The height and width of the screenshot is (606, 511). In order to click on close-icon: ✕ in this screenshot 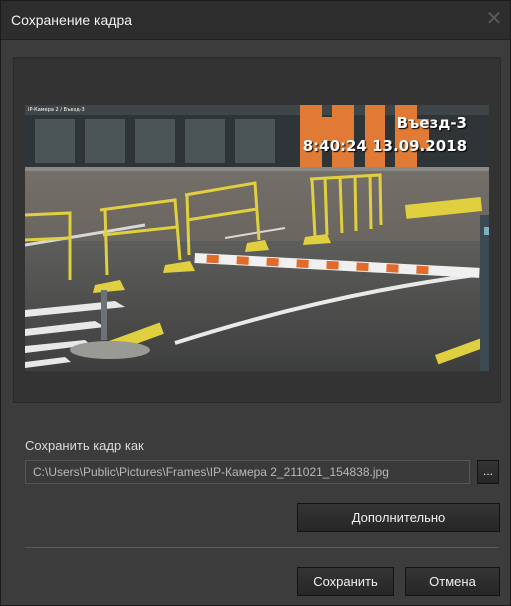, I will do `click(494, 19)`.